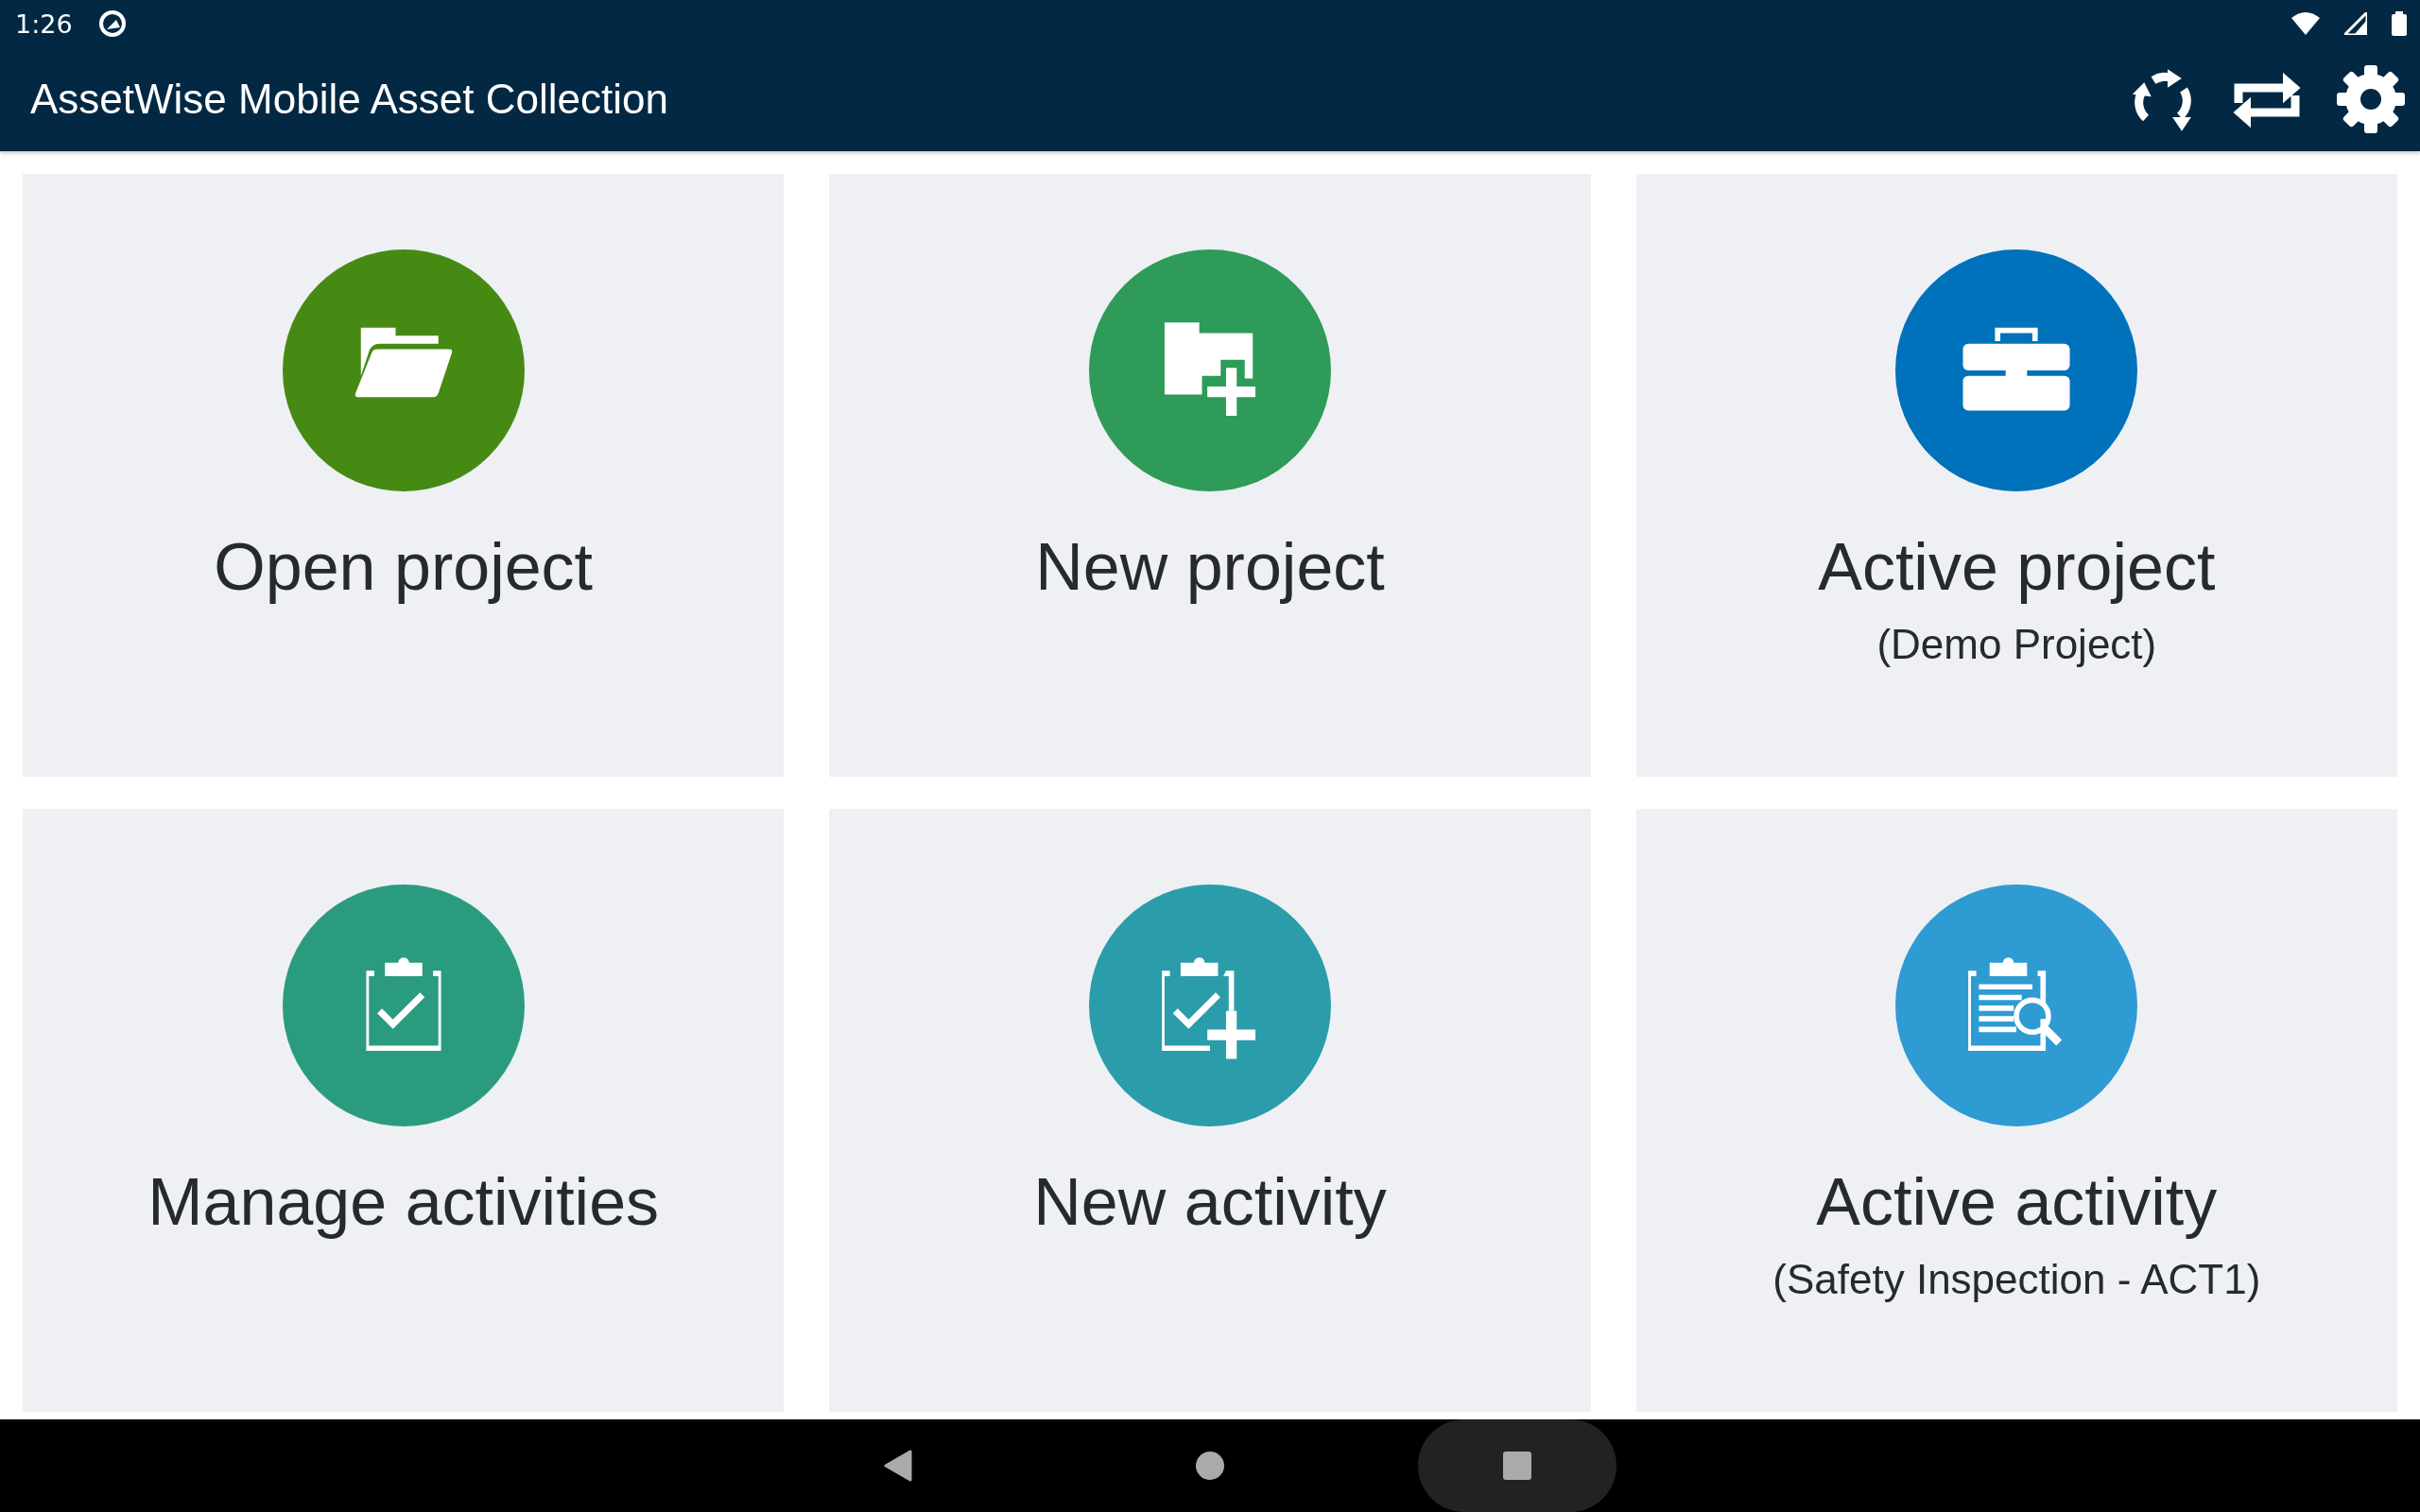 The height and width of the screenshot is (1512, 2420). Describe the element at coordinates (1210, 1466) in the screenshot. I see `home-icon` at that location.